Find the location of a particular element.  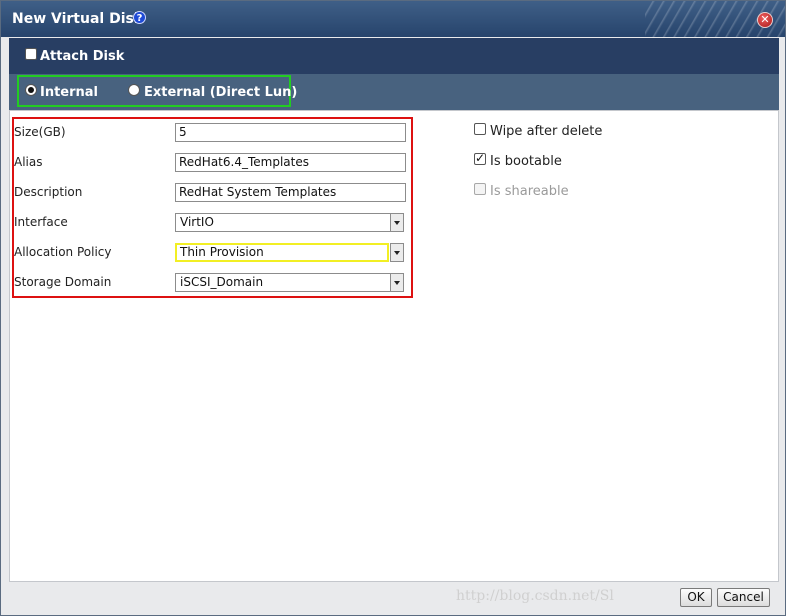

is-bootable-label: Is bootable is located at coordinates (526, 161).